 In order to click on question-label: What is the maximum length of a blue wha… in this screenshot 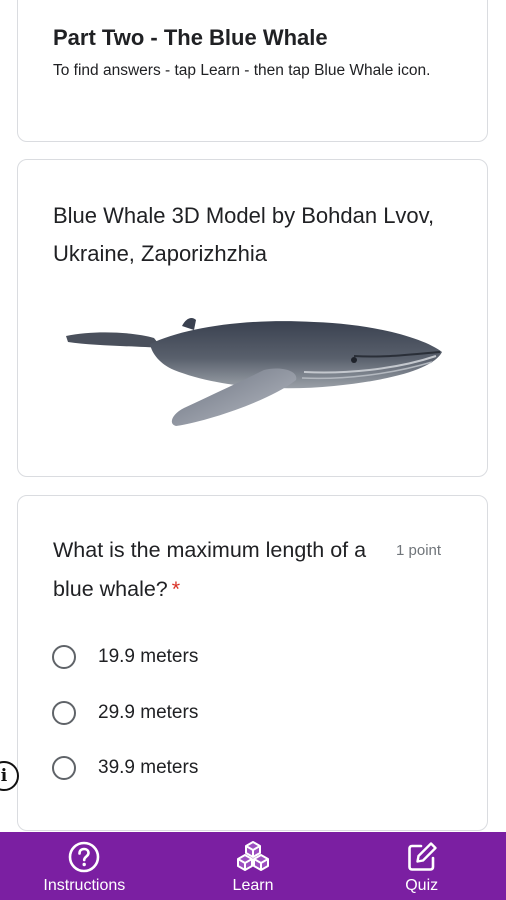, I will do `click(210, 569)`.